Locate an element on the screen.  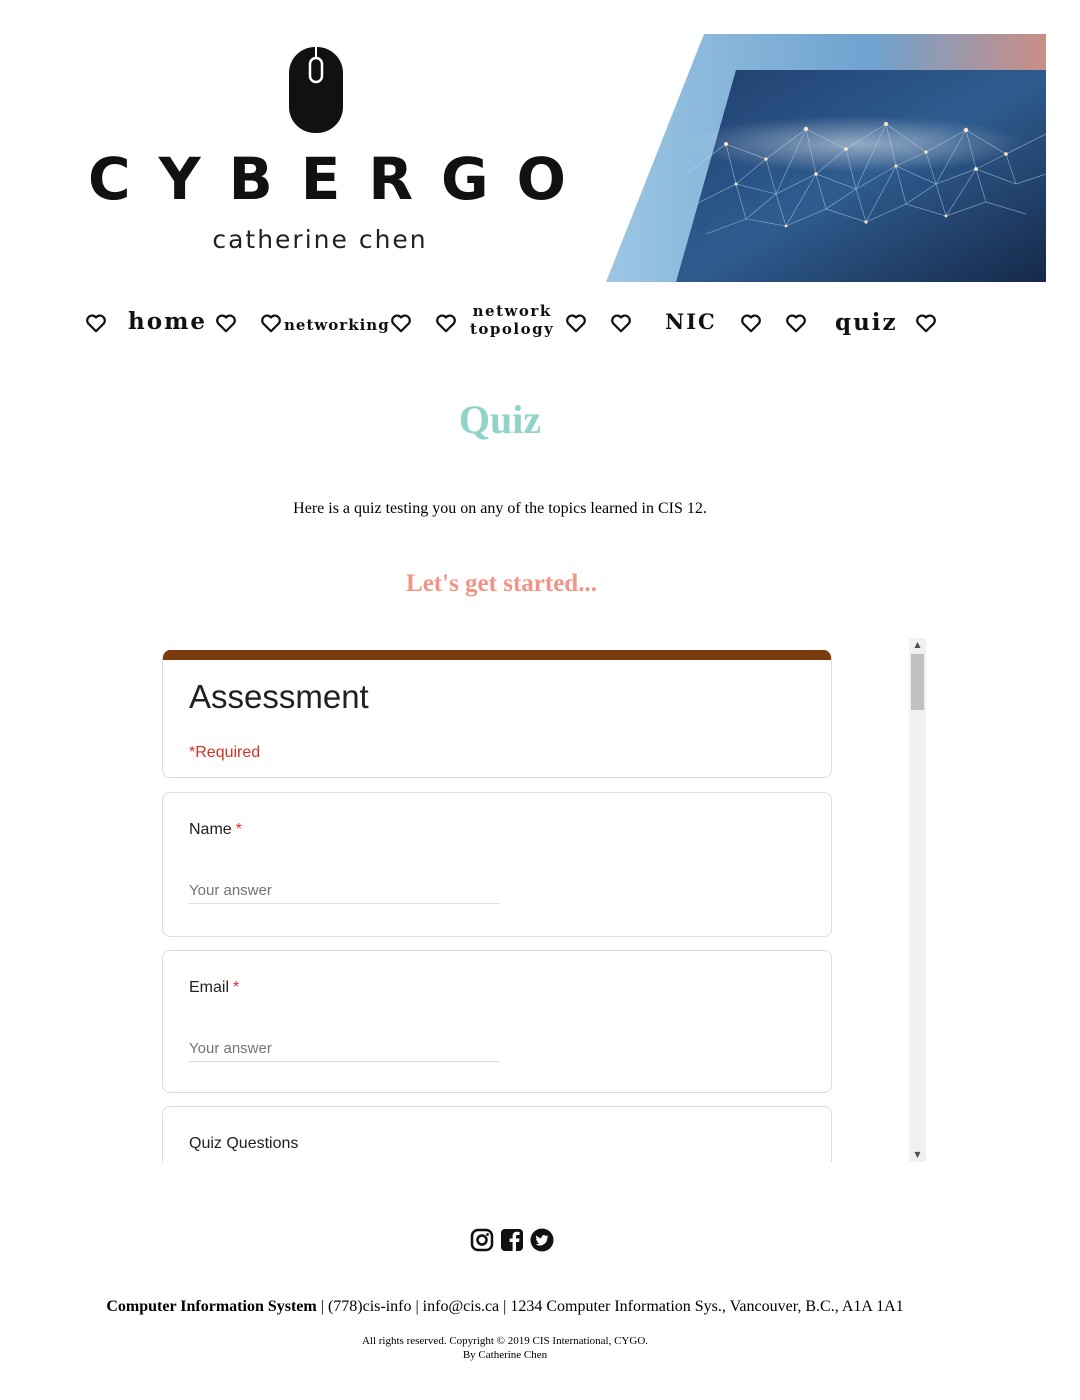
nav-quiz: quiz is located at coordinates (866, 322).